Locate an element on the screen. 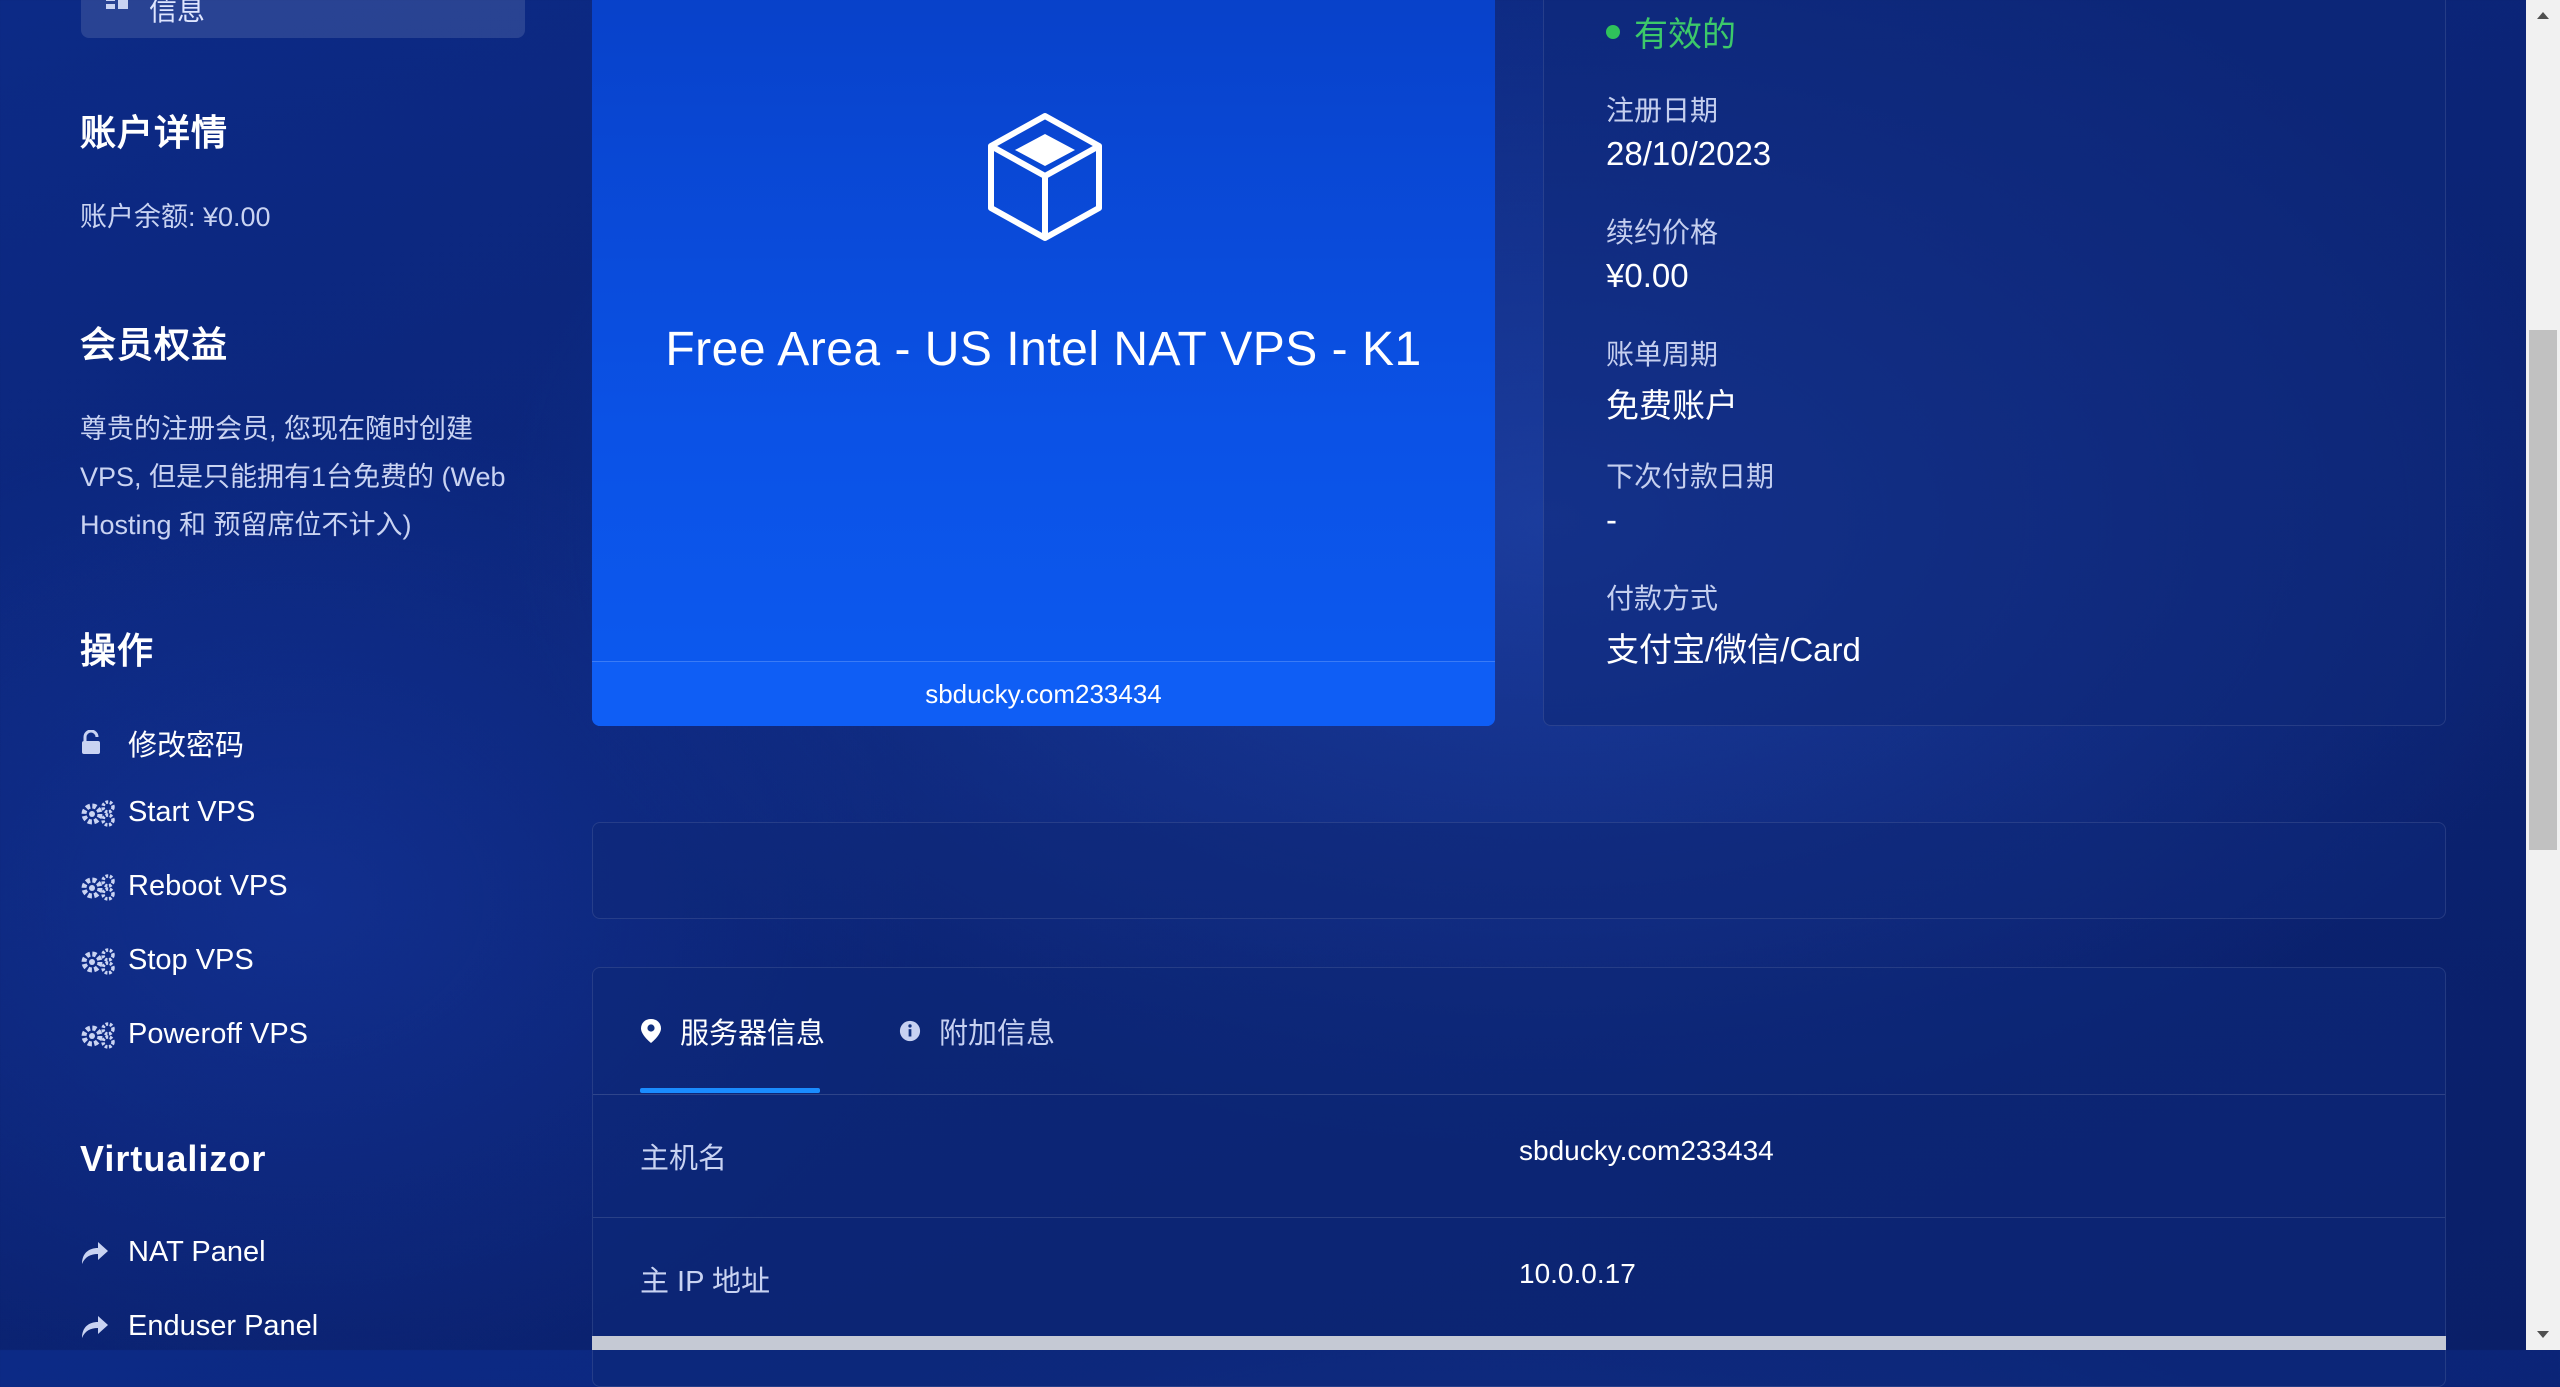 The image size is (2560, 1387). scroll-down-arrow-icon is located at coordinates (2543, 1335).